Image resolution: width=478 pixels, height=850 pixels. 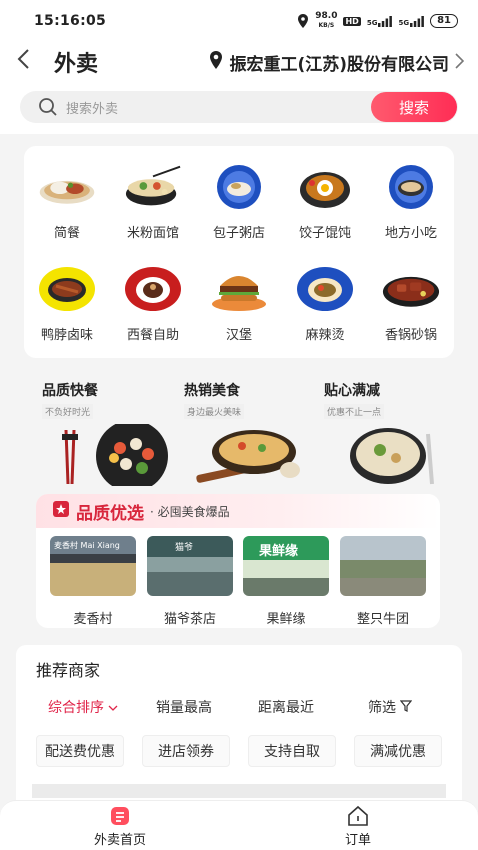 I want to click on status-icons: 98.0 KB/S HD 5G 5G 81, so click(x=377, y=21).